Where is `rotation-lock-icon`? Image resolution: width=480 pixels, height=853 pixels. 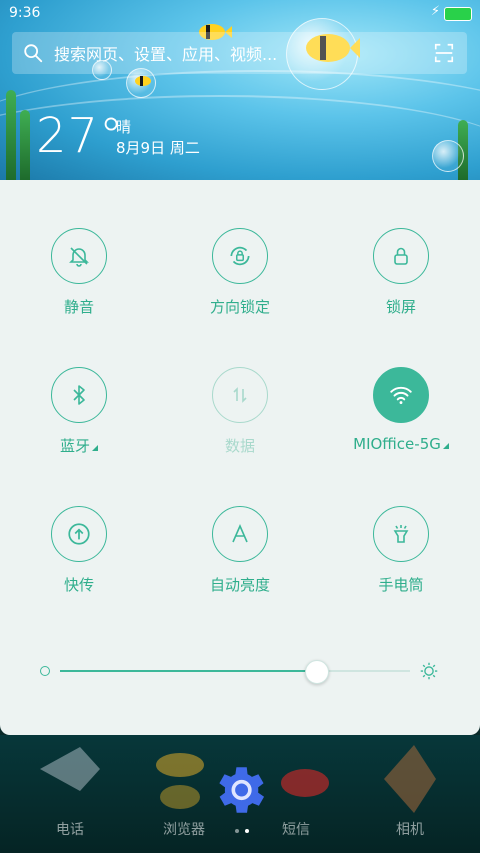
rotation-lock-icon is located at coordinates (240, 256).